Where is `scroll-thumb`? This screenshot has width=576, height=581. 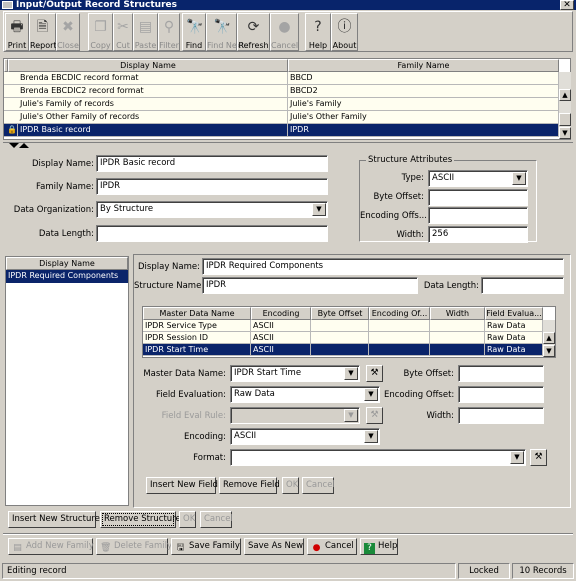 scroll-thumb is located at coordinates (565, 119).